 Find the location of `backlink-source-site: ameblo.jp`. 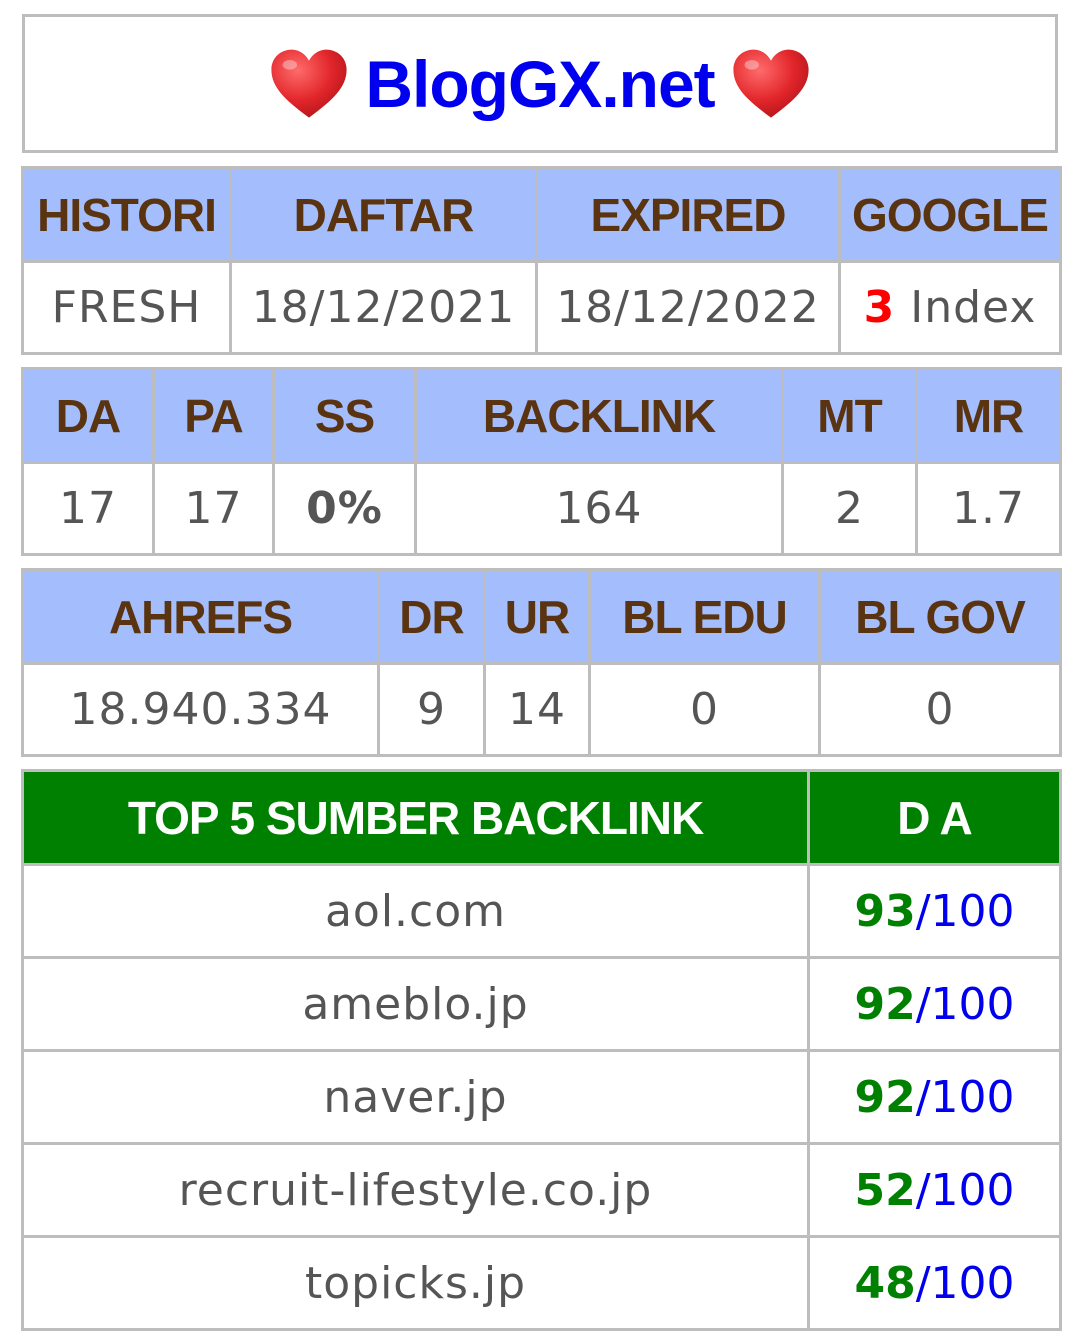

backlink-source-site: ameblo.jp is located at coordinates (415, 1004).